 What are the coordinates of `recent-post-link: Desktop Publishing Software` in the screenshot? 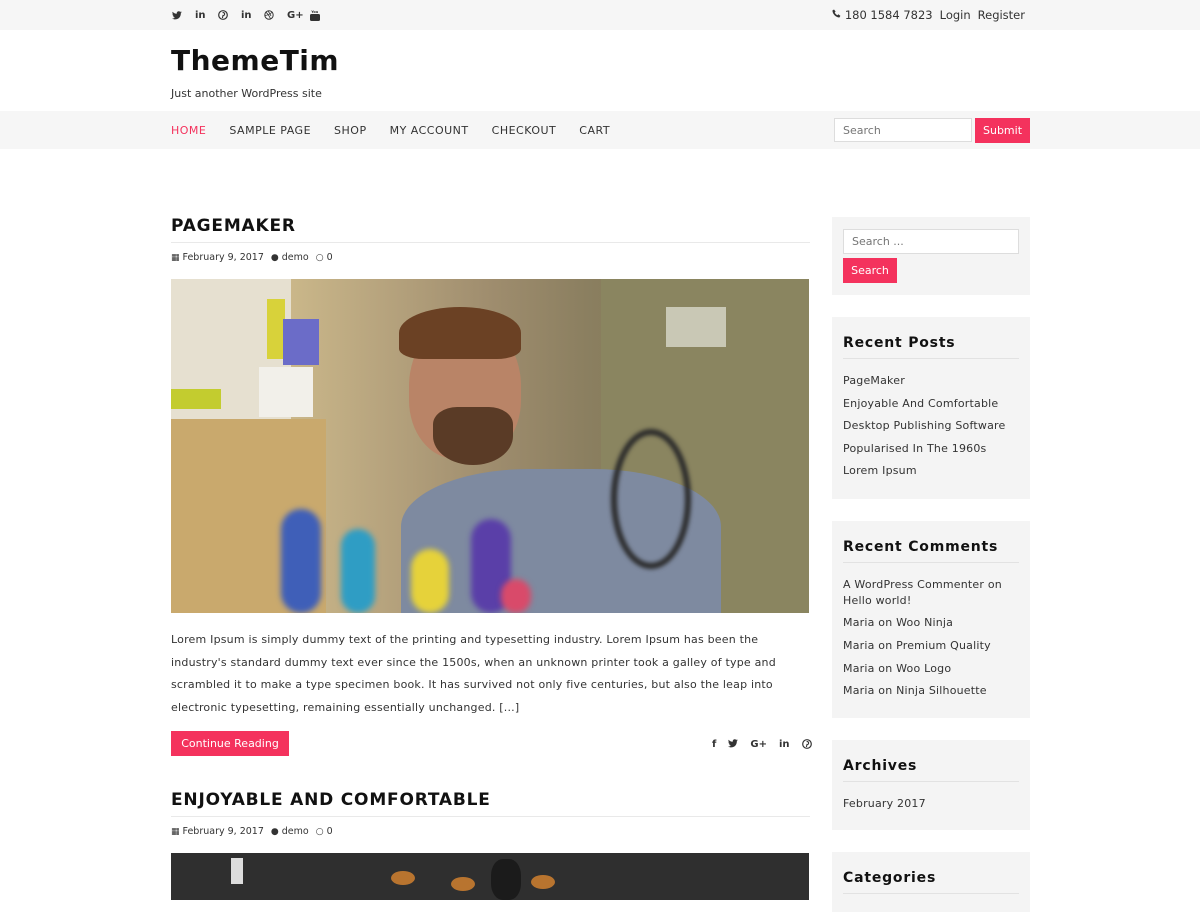 It's located at (933, 426).